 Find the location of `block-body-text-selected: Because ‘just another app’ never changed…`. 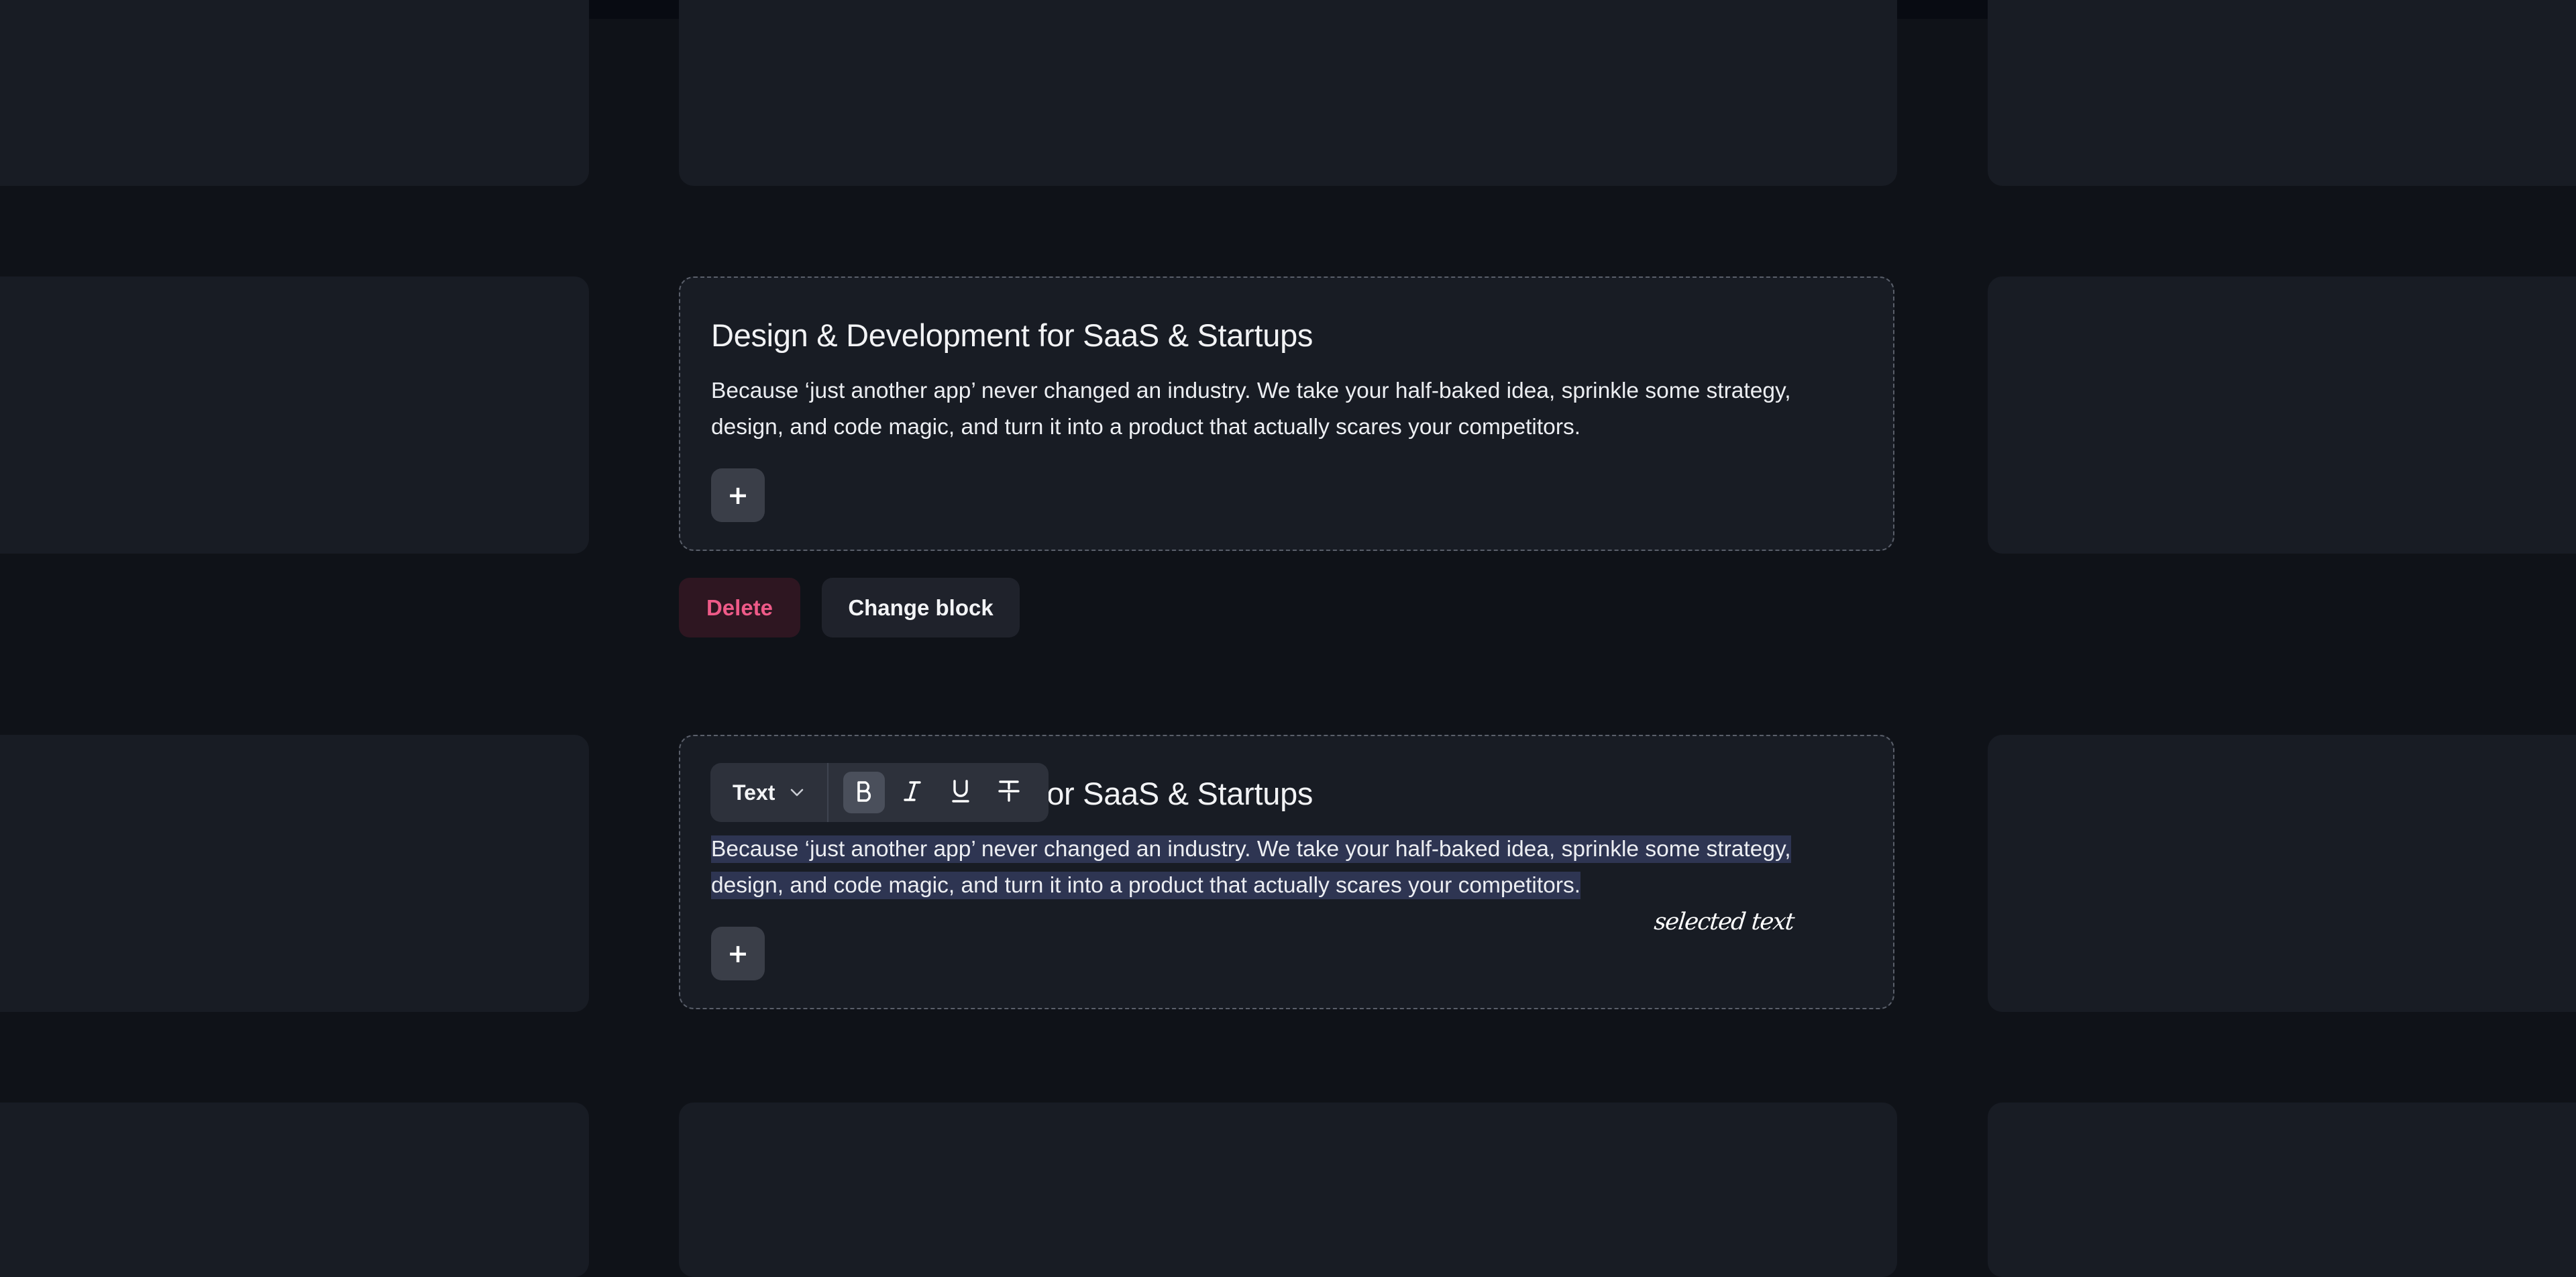

block-body-text-selected: Because ‘just another app’ never changed… is located at coordinates (1288, 867).